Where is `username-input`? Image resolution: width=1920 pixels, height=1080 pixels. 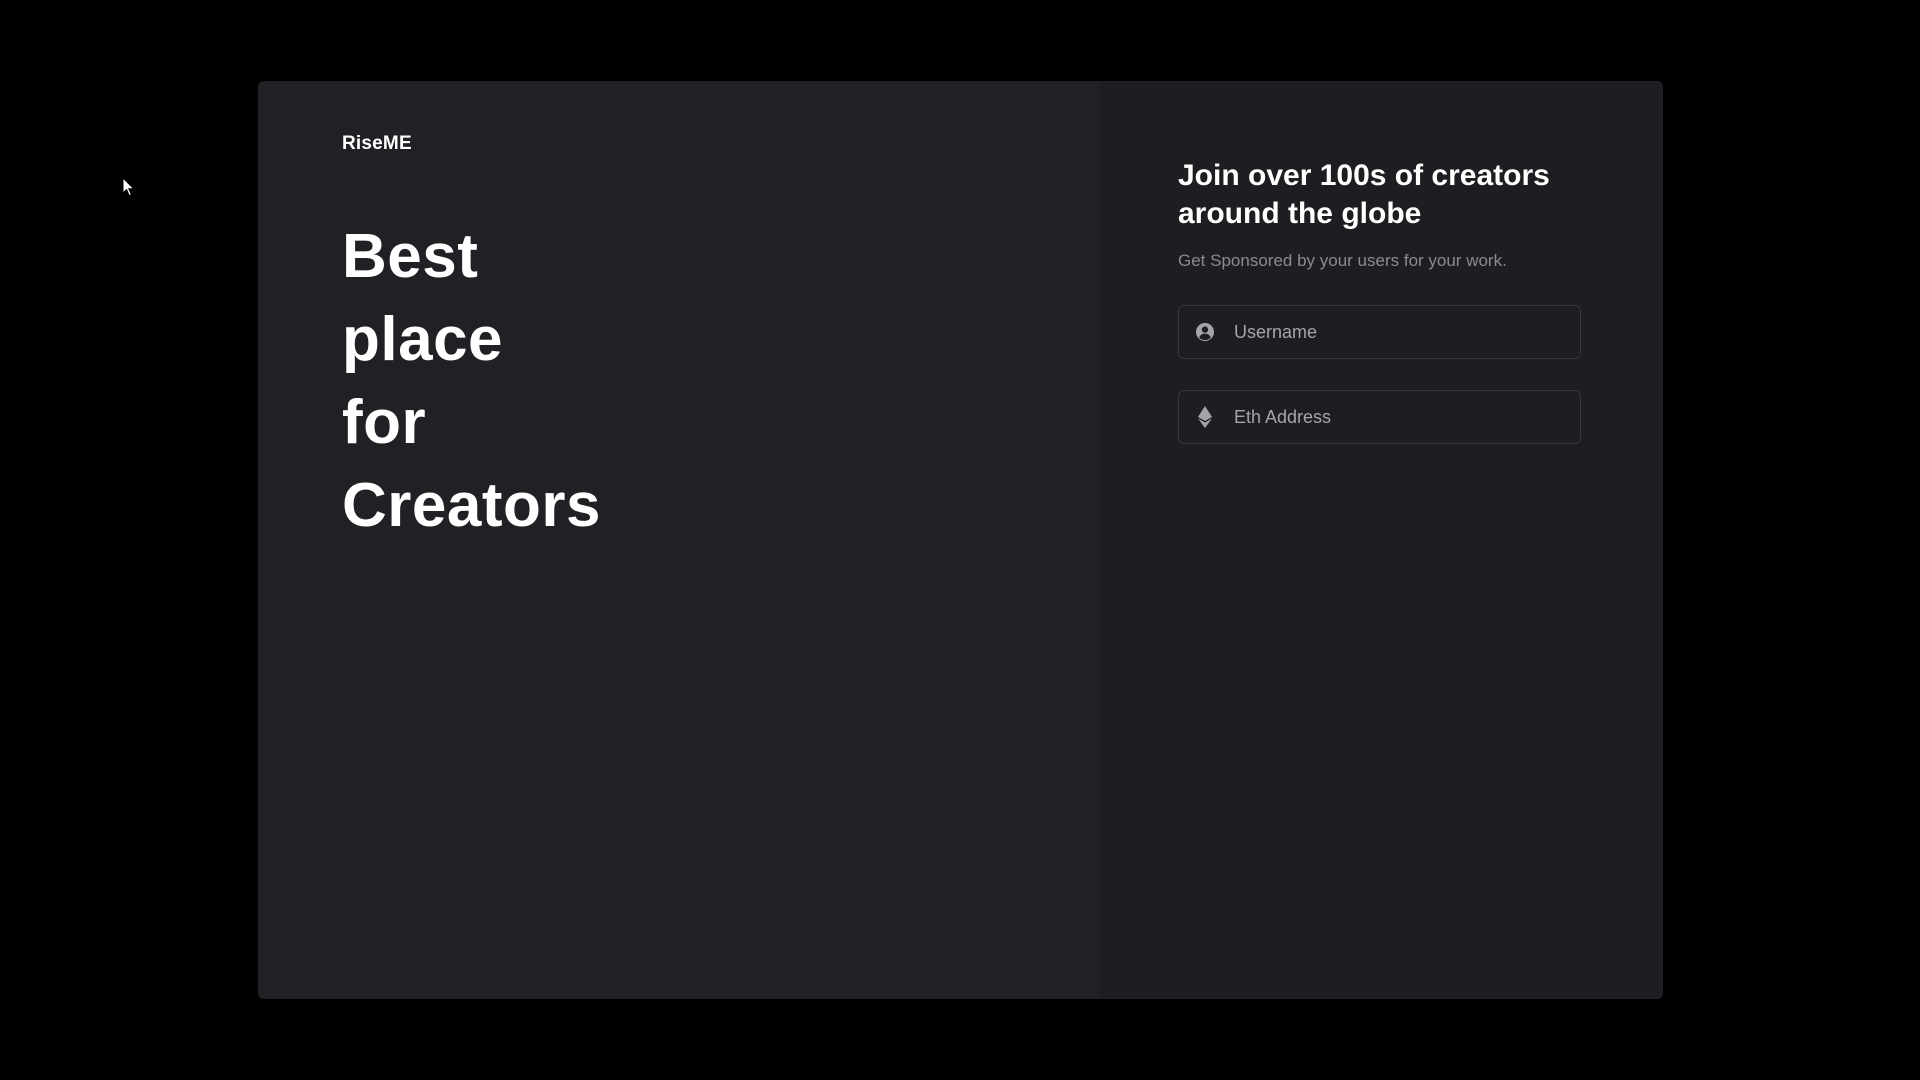
username-input is located at coordinates (1400, 332).